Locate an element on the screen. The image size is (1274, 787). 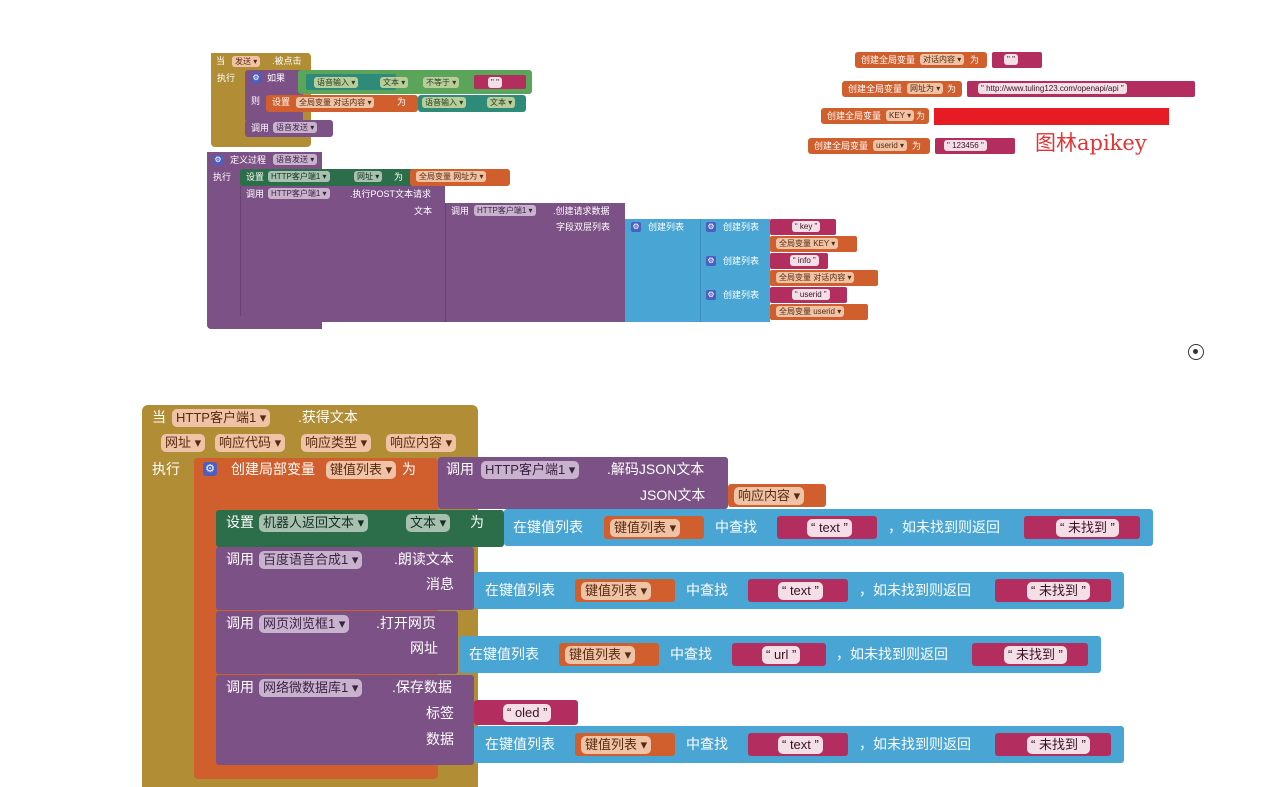
global-name-3: KEY ▾ is located at coordinates (900, 115).